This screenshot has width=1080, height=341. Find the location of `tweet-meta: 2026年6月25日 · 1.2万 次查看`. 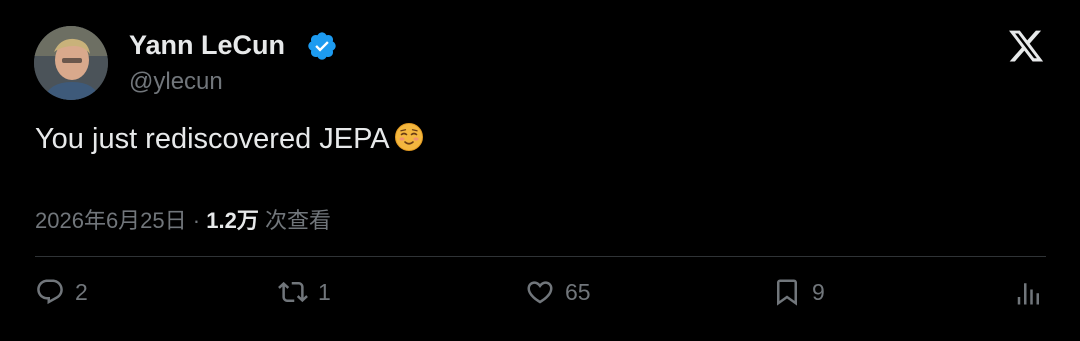

tweet-meta: 2026年6月25日 · 1.2万 次查看 is located at coordinates (183, 221).